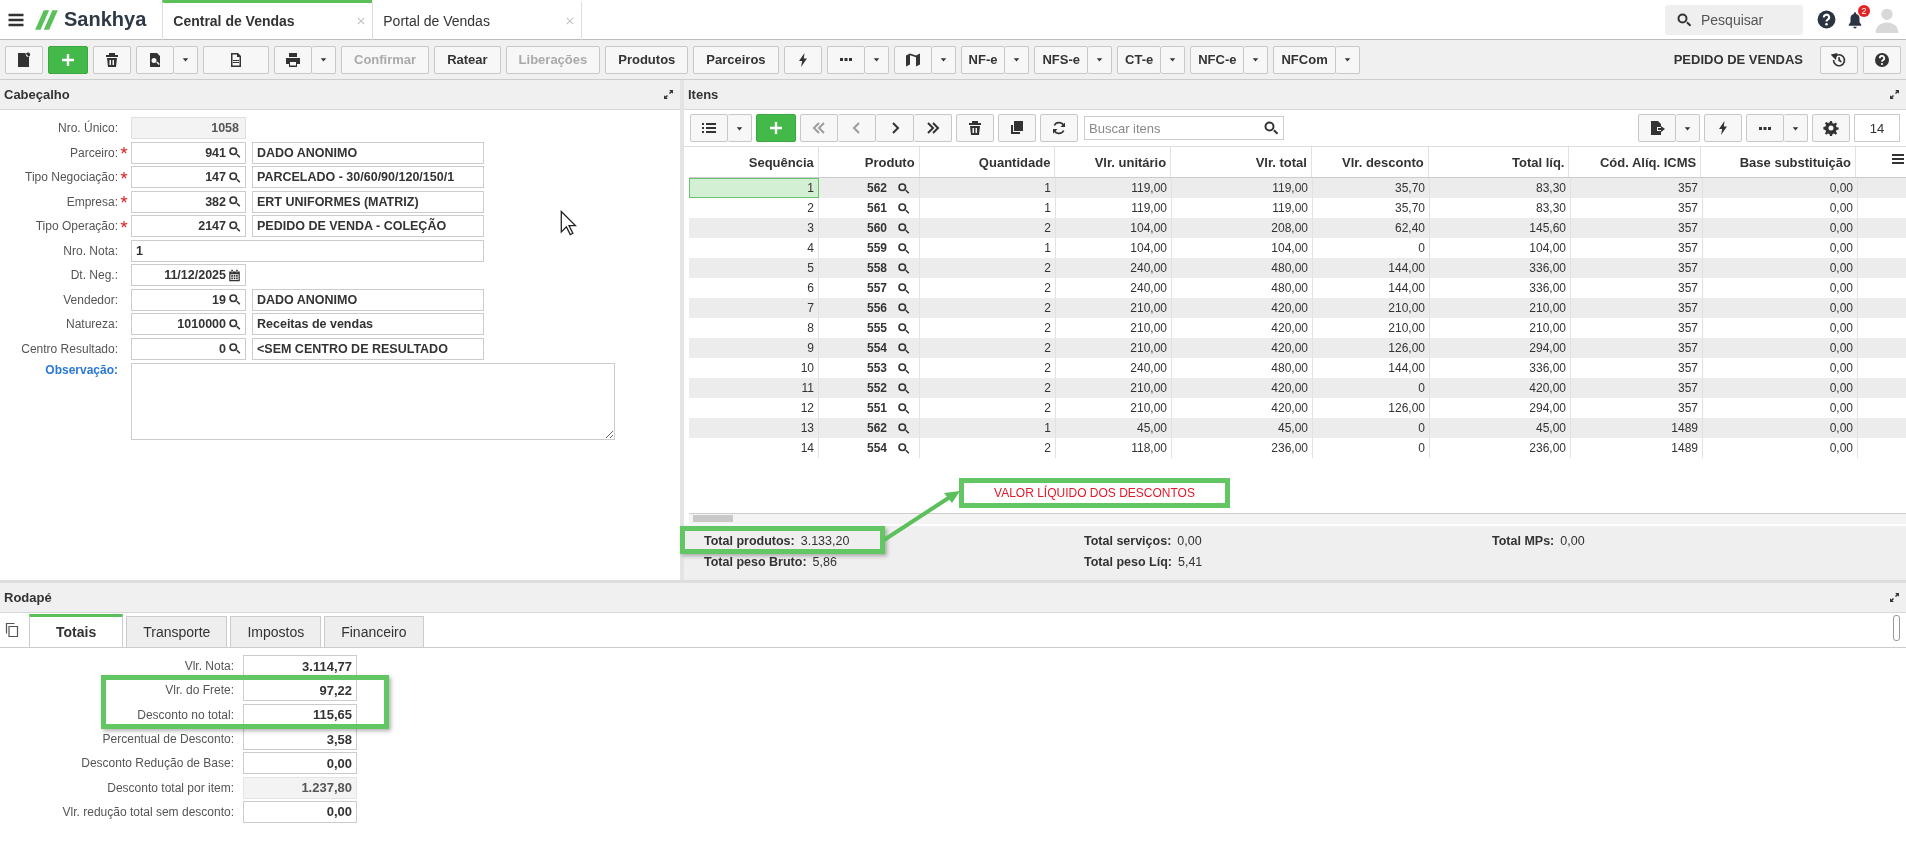 This screenshot has width=1906, height=868. Describe the element at coordinates (1241, 162) in the screenshot. I see `column-header: Vlr. total` at that location.